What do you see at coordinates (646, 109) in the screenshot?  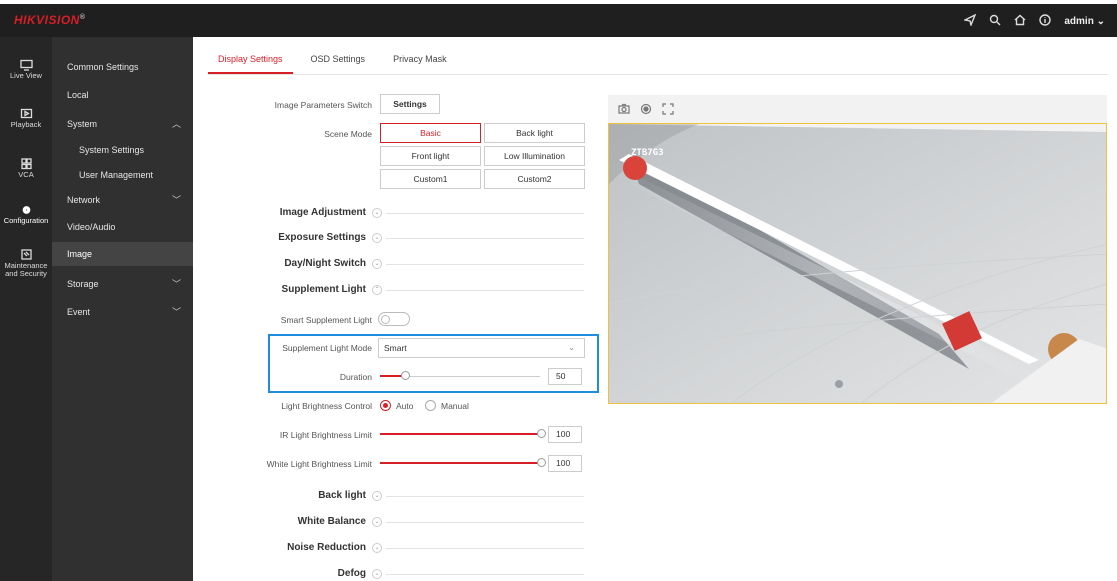 I see `record-icon` at bounding box center [646, 109].